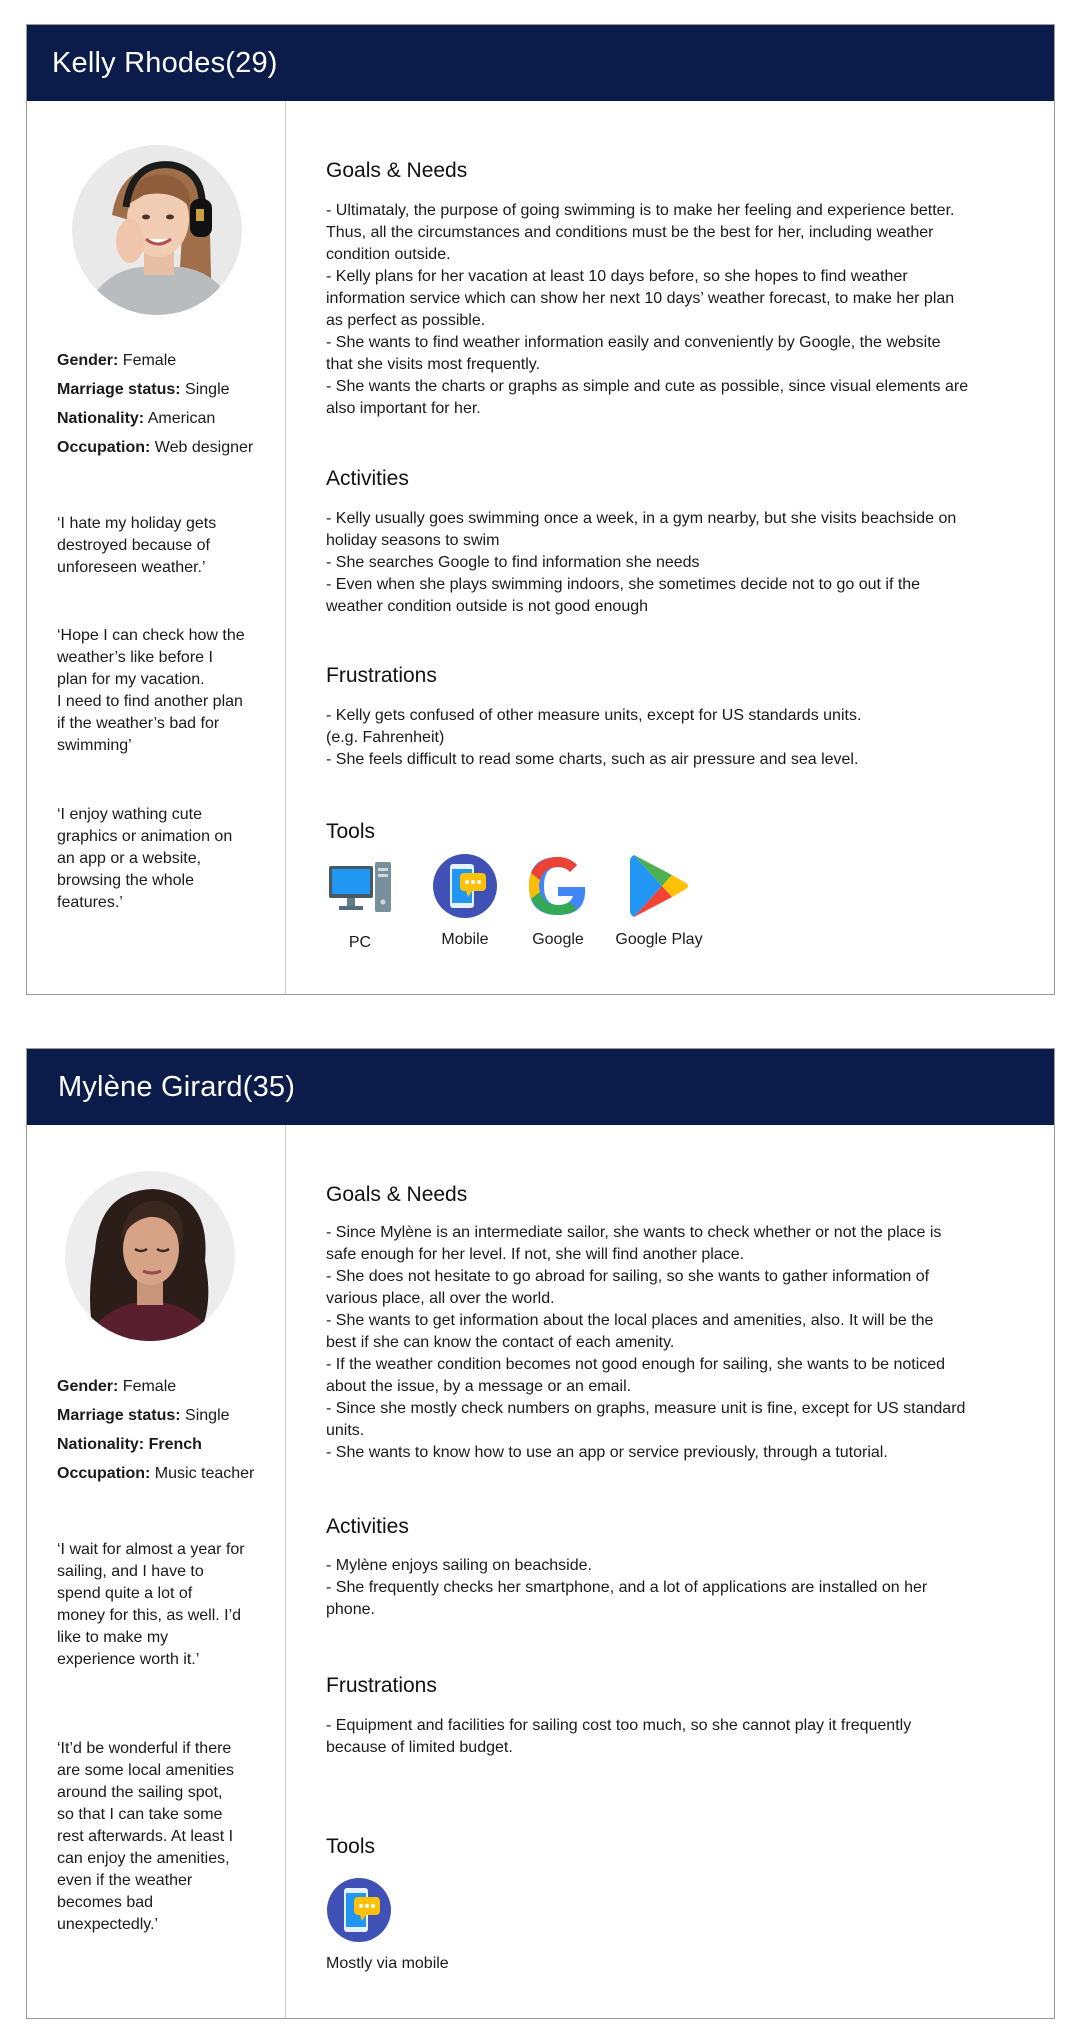  I want to click on persona-name: Mylène Girard(35), so click(177, 1086).